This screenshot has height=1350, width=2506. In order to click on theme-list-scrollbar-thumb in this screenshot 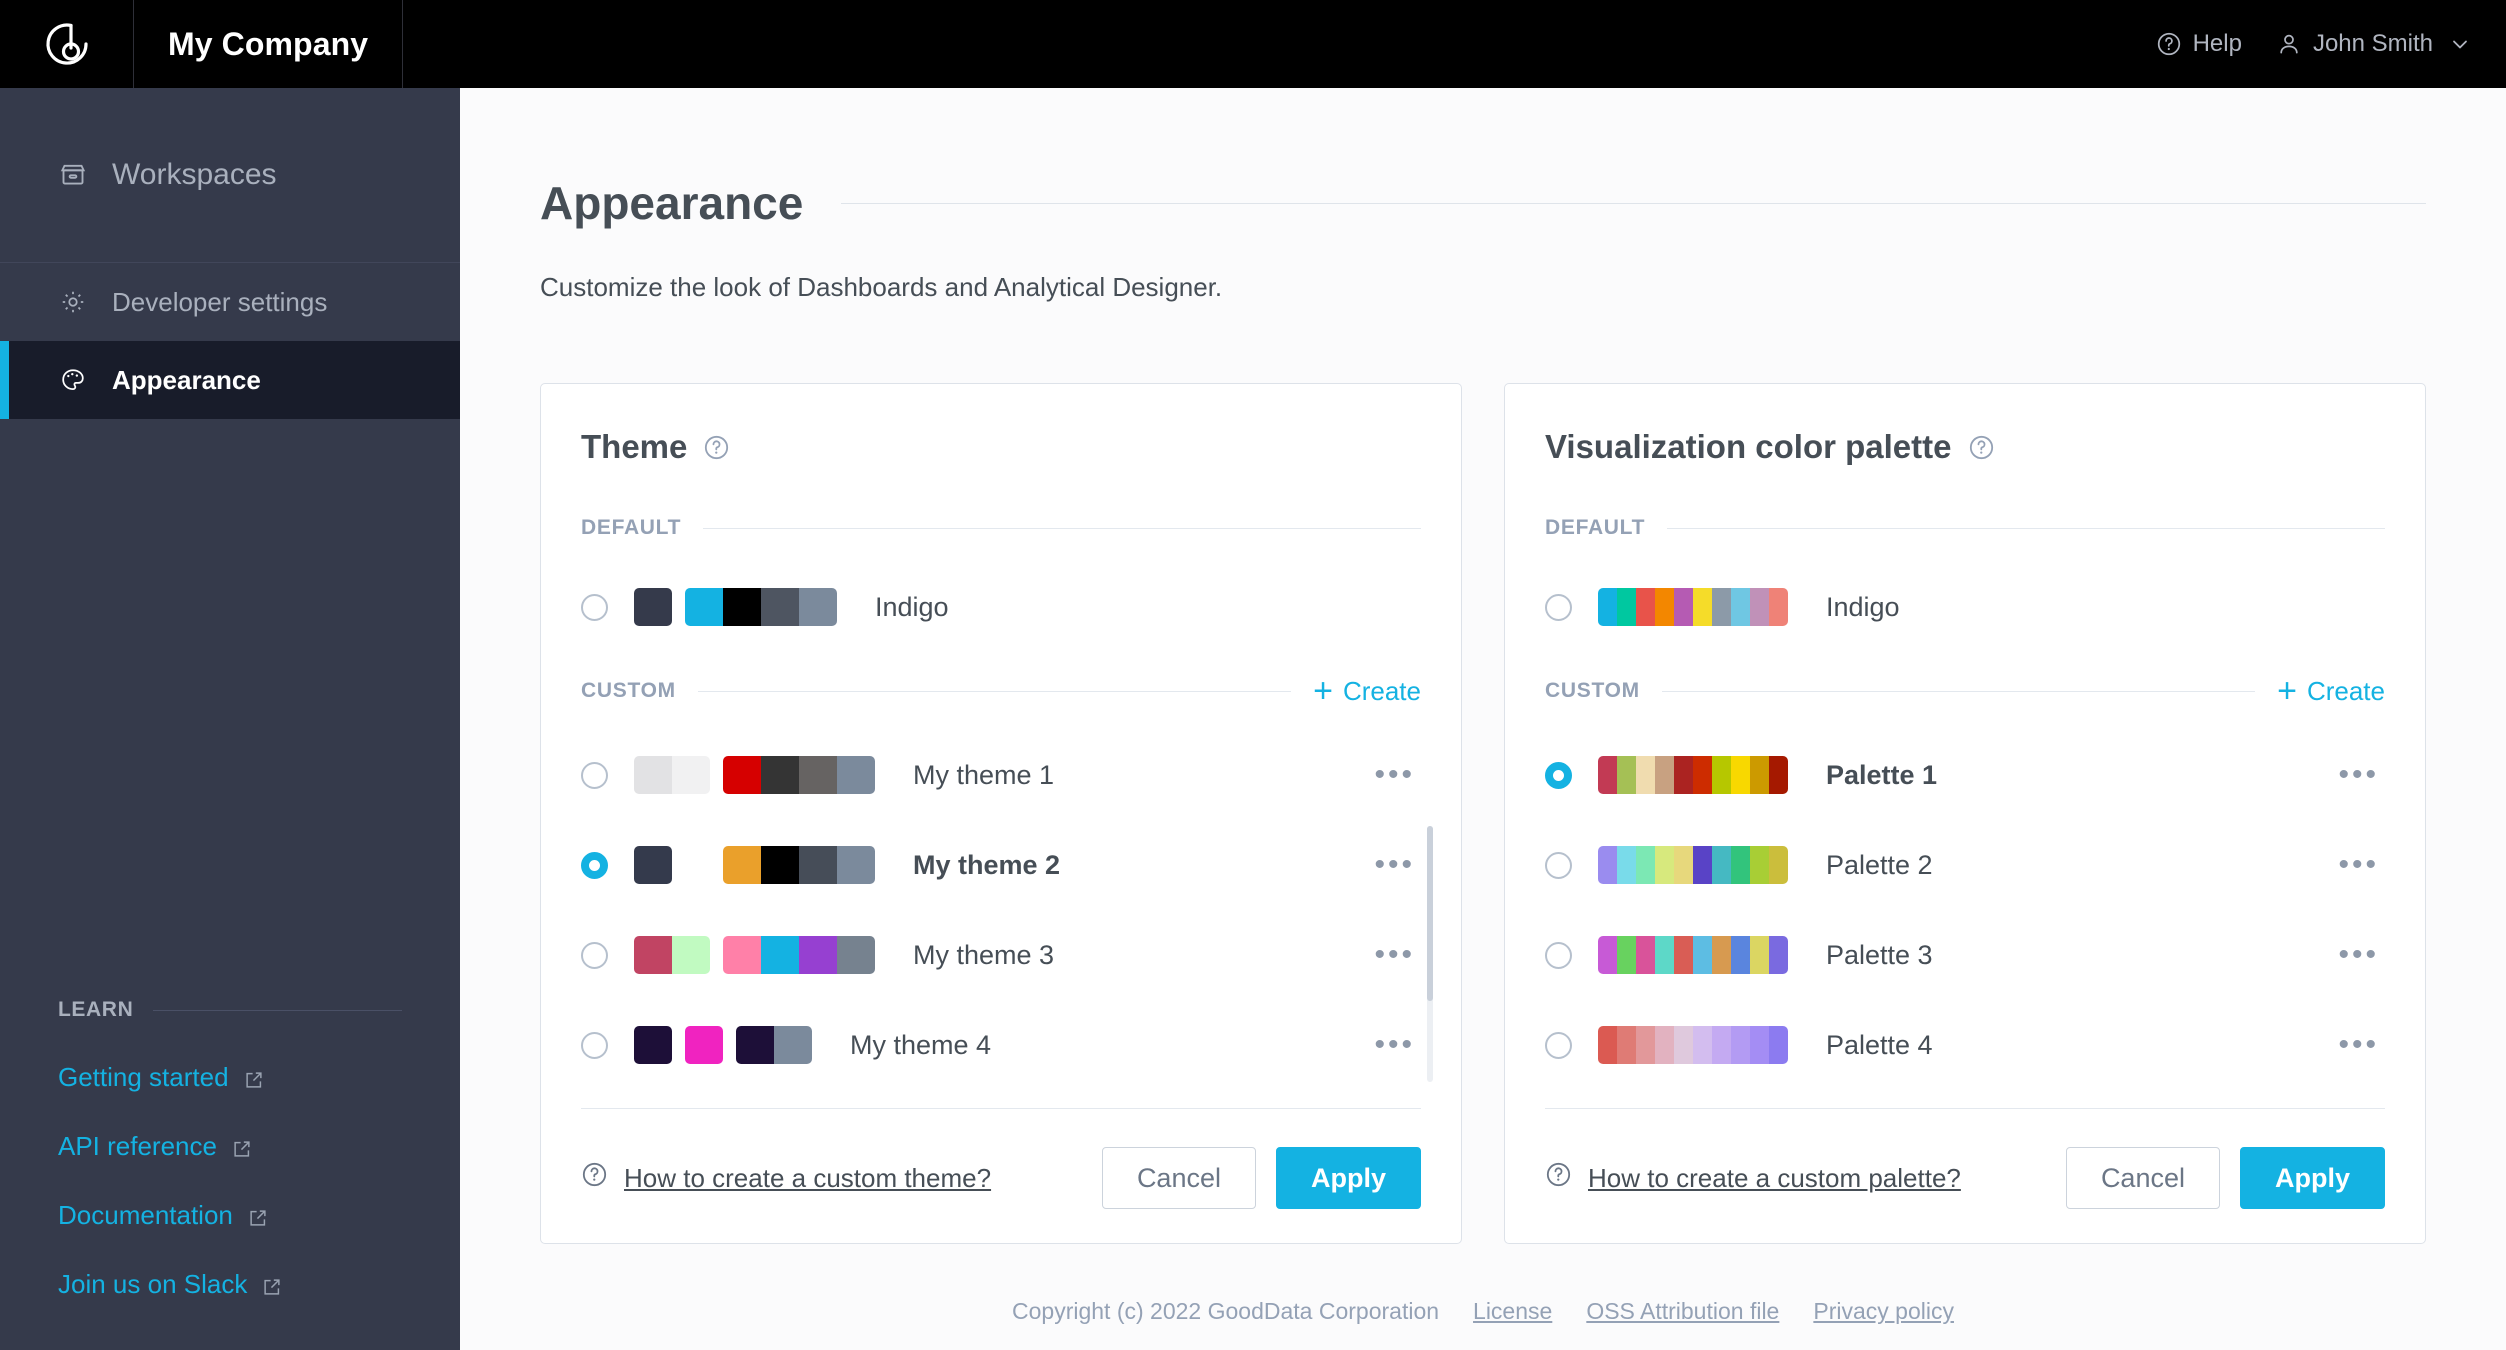, I will do `click(1430, 913)`.